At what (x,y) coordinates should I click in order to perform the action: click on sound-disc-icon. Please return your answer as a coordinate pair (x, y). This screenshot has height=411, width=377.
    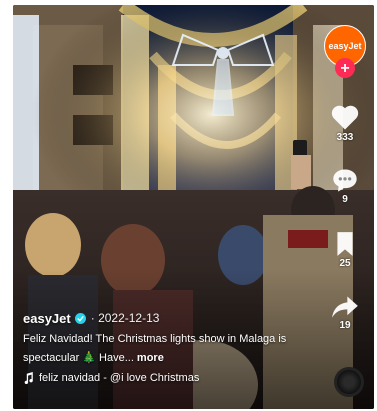
    Looking at the image, I should click on (349, 382).